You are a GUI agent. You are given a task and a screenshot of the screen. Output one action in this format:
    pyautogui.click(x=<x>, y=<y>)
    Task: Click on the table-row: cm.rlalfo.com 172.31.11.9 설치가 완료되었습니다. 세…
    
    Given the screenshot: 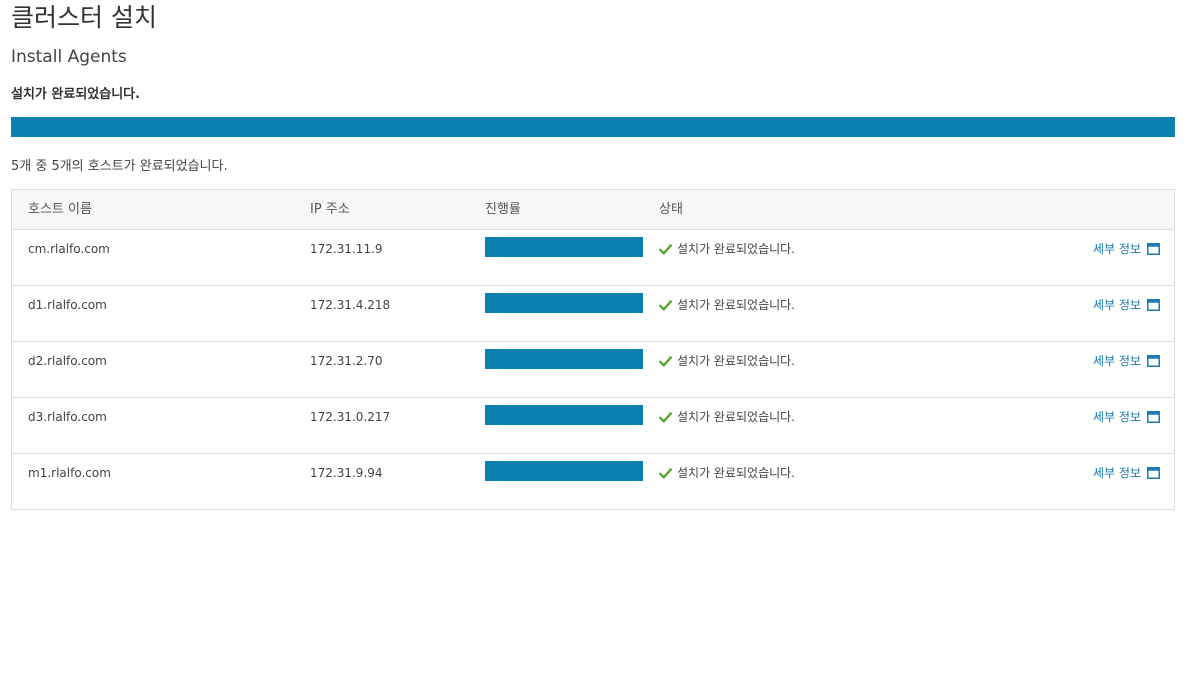 What is the action you would take?
    pyautogui.click(x=593, y=258)
    